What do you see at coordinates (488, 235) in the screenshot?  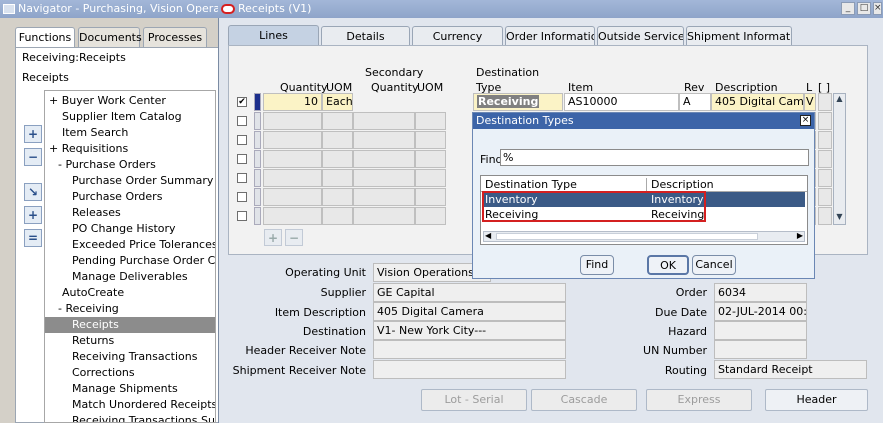 I see `scroll-left-icon: ◀` at bounding box center [488, 235].